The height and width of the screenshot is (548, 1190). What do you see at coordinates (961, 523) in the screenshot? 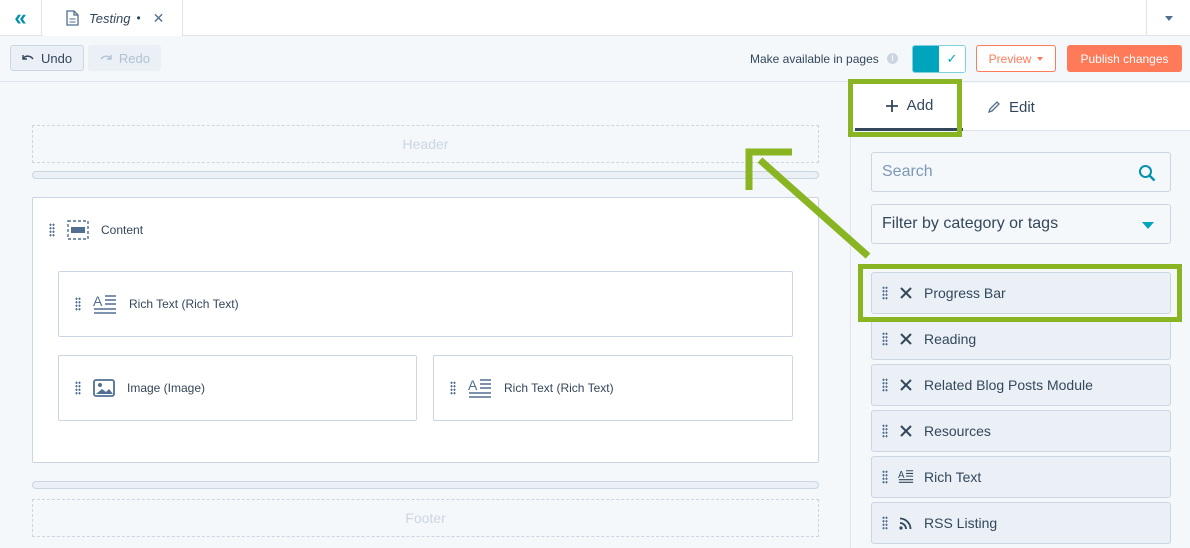
I see `list-item-label: RSS Listing` at bounding box center [961, 523].